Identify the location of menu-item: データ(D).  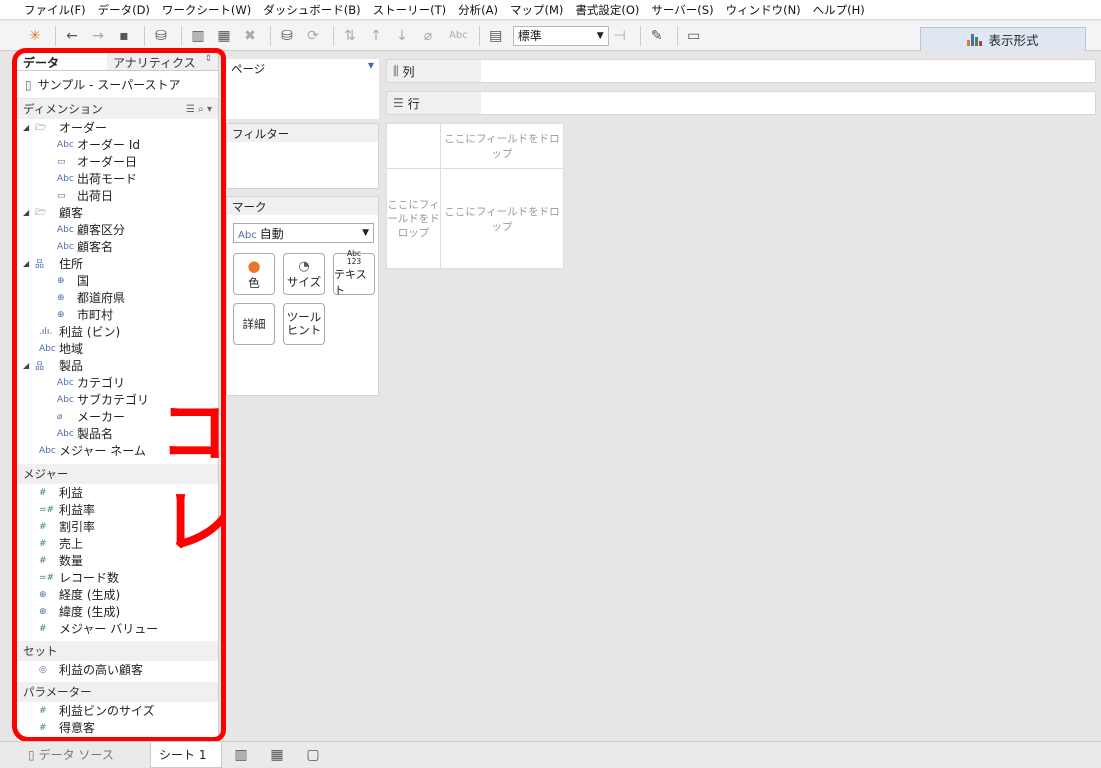
(124, 10).